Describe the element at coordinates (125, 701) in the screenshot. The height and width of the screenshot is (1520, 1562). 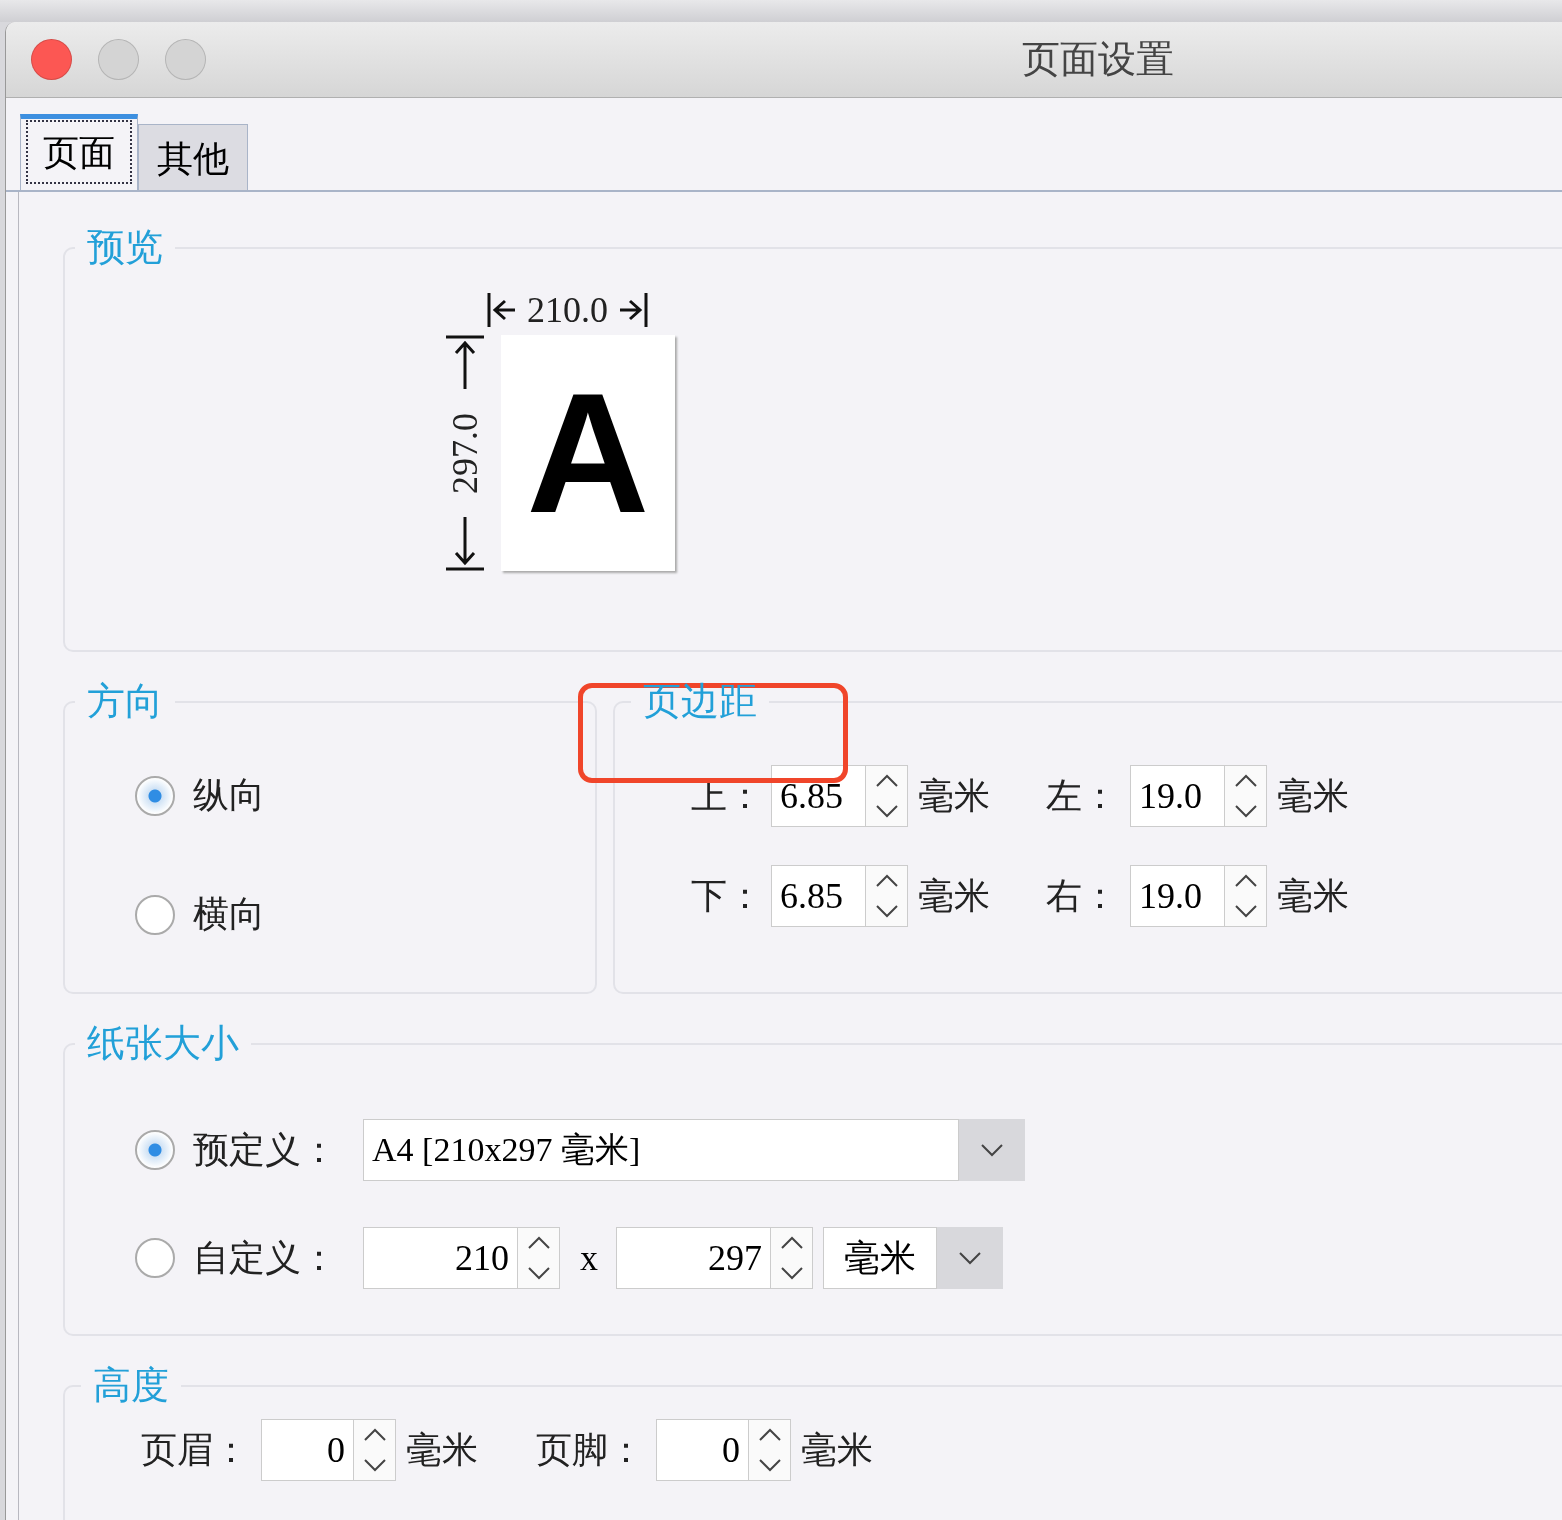
I see `group-title: 方向` at that location.